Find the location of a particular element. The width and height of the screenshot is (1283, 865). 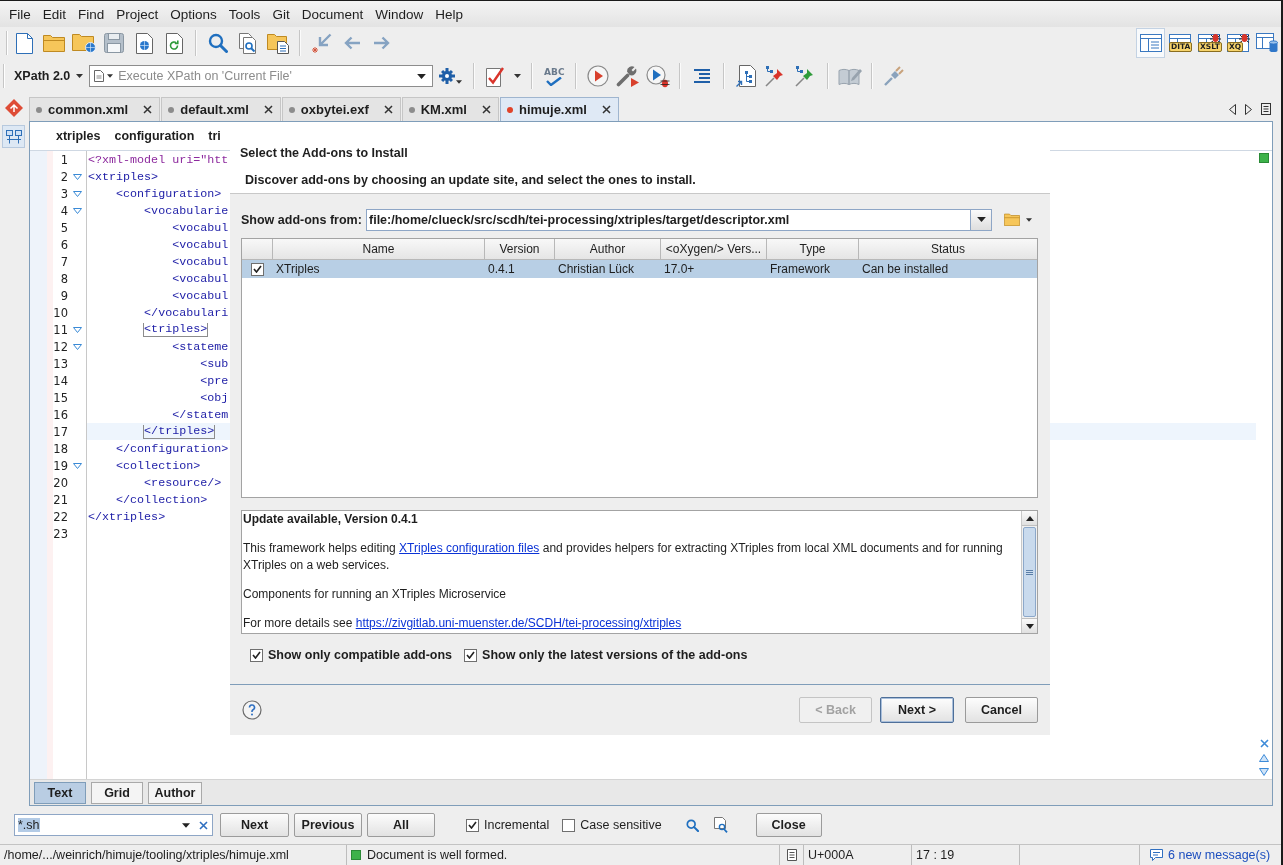

find-all-icon is located at coordinates (720, 825).